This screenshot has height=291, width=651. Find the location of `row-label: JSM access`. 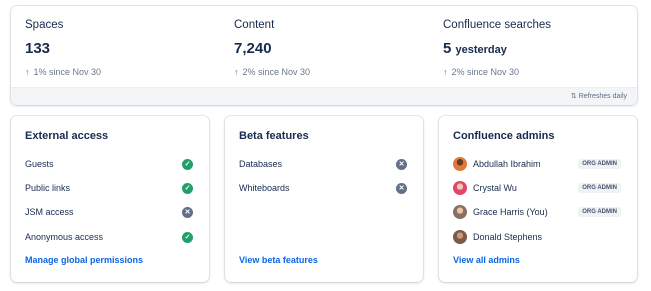

row-label: JSM access is located at coordinates (49, 212).